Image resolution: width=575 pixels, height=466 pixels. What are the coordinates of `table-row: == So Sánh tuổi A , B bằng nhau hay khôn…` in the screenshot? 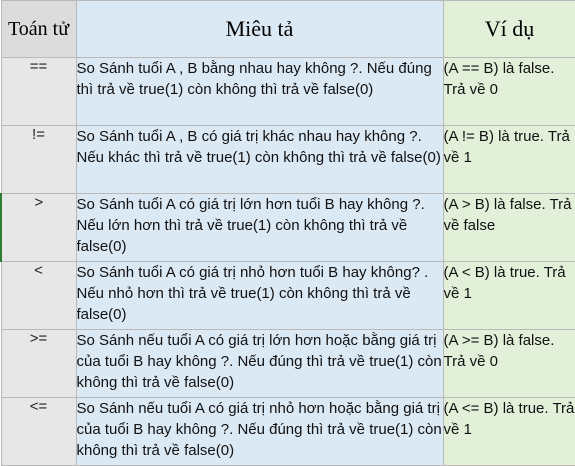 It's located at (287, 91).